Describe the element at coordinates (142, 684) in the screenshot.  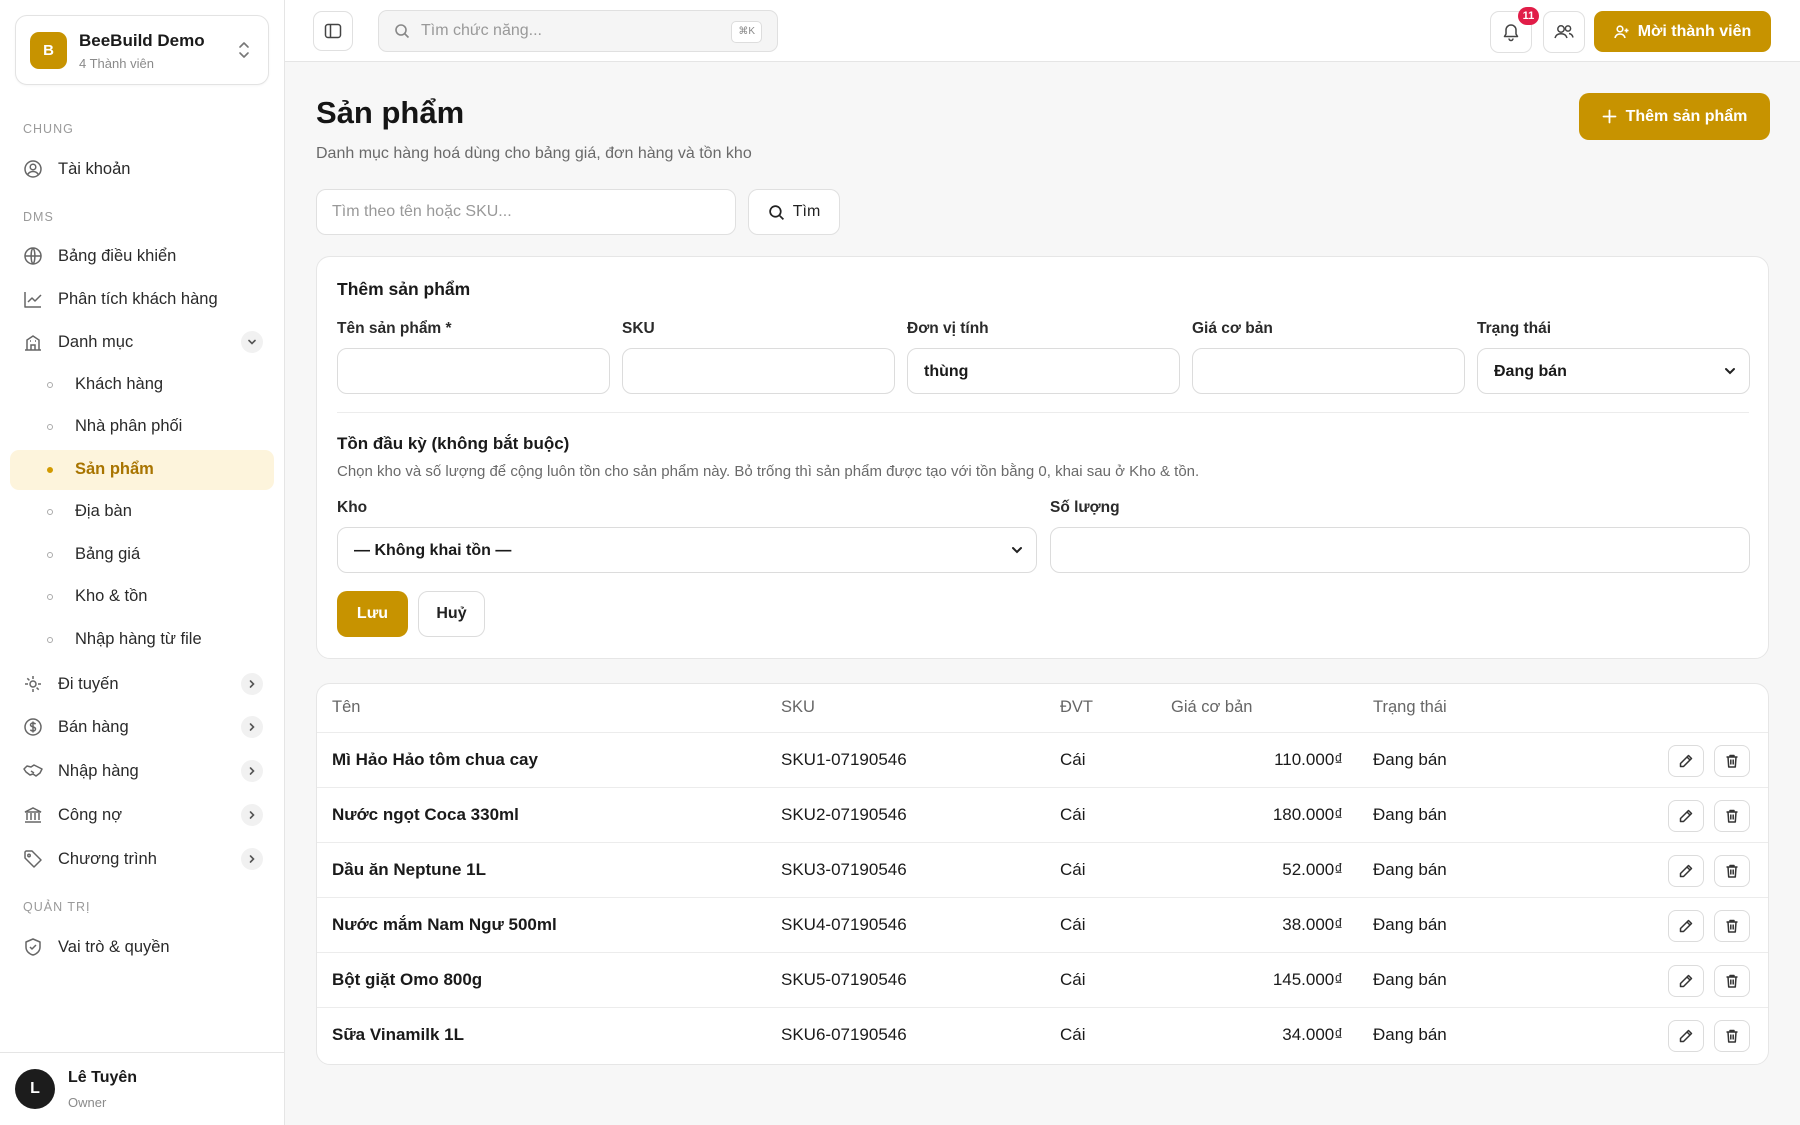
I see `sidebar-item-routes: Đi tuyến` at that location.